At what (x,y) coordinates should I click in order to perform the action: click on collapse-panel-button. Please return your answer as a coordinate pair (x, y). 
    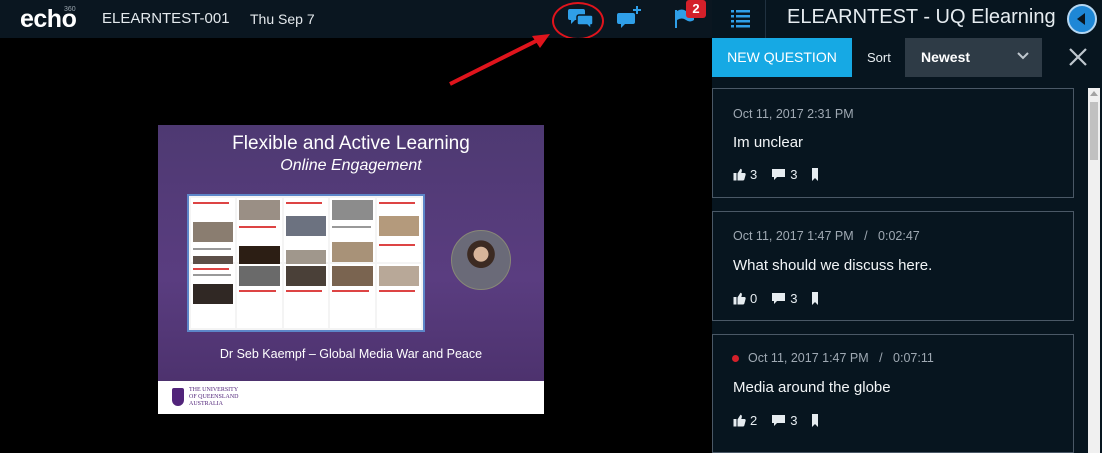
    Looking at the image, I should click on (1082, 19).